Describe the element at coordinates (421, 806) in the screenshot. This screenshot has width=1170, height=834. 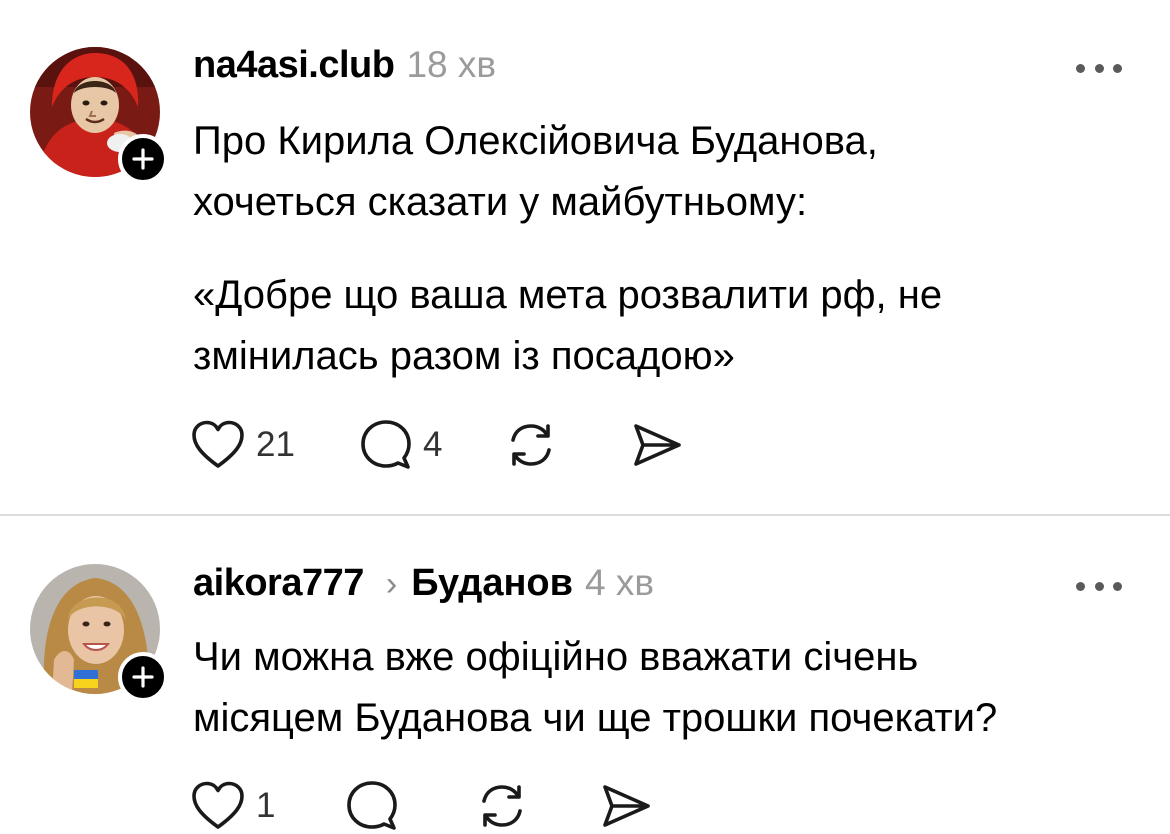
I see `post-actions: 1` at that location.